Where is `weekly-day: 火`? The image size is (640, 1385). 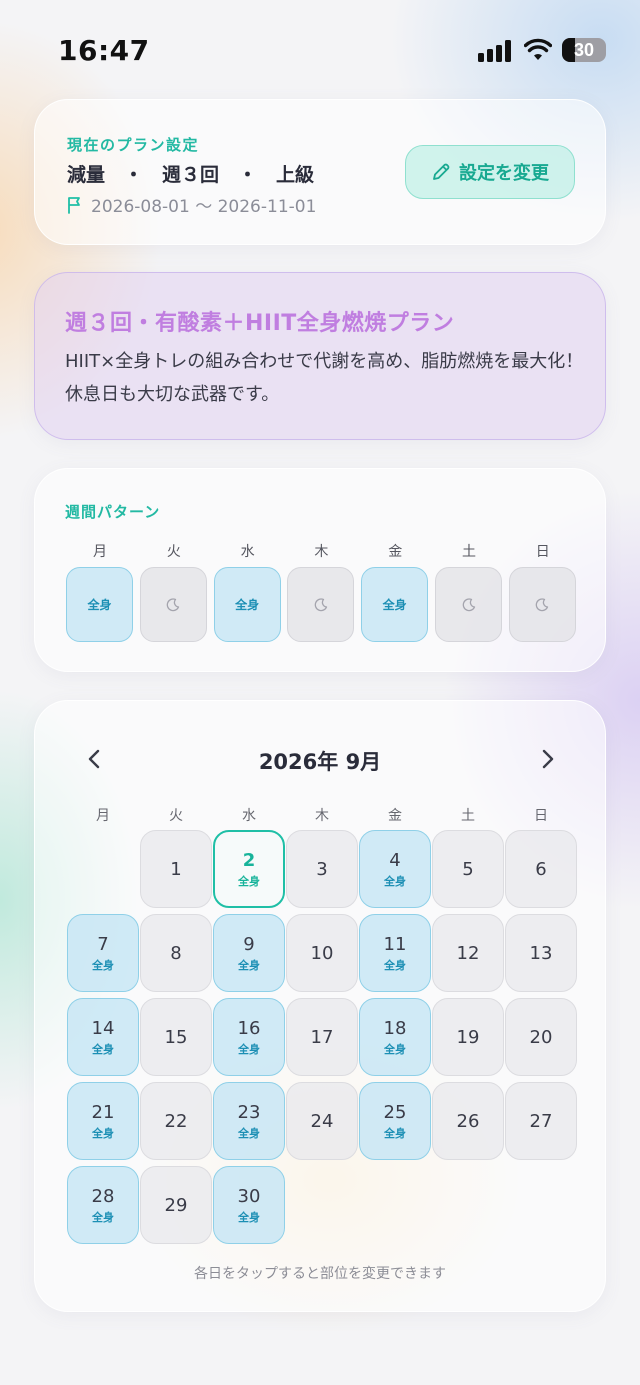 weekly-day: 火 is located at coordinates (173, 591).